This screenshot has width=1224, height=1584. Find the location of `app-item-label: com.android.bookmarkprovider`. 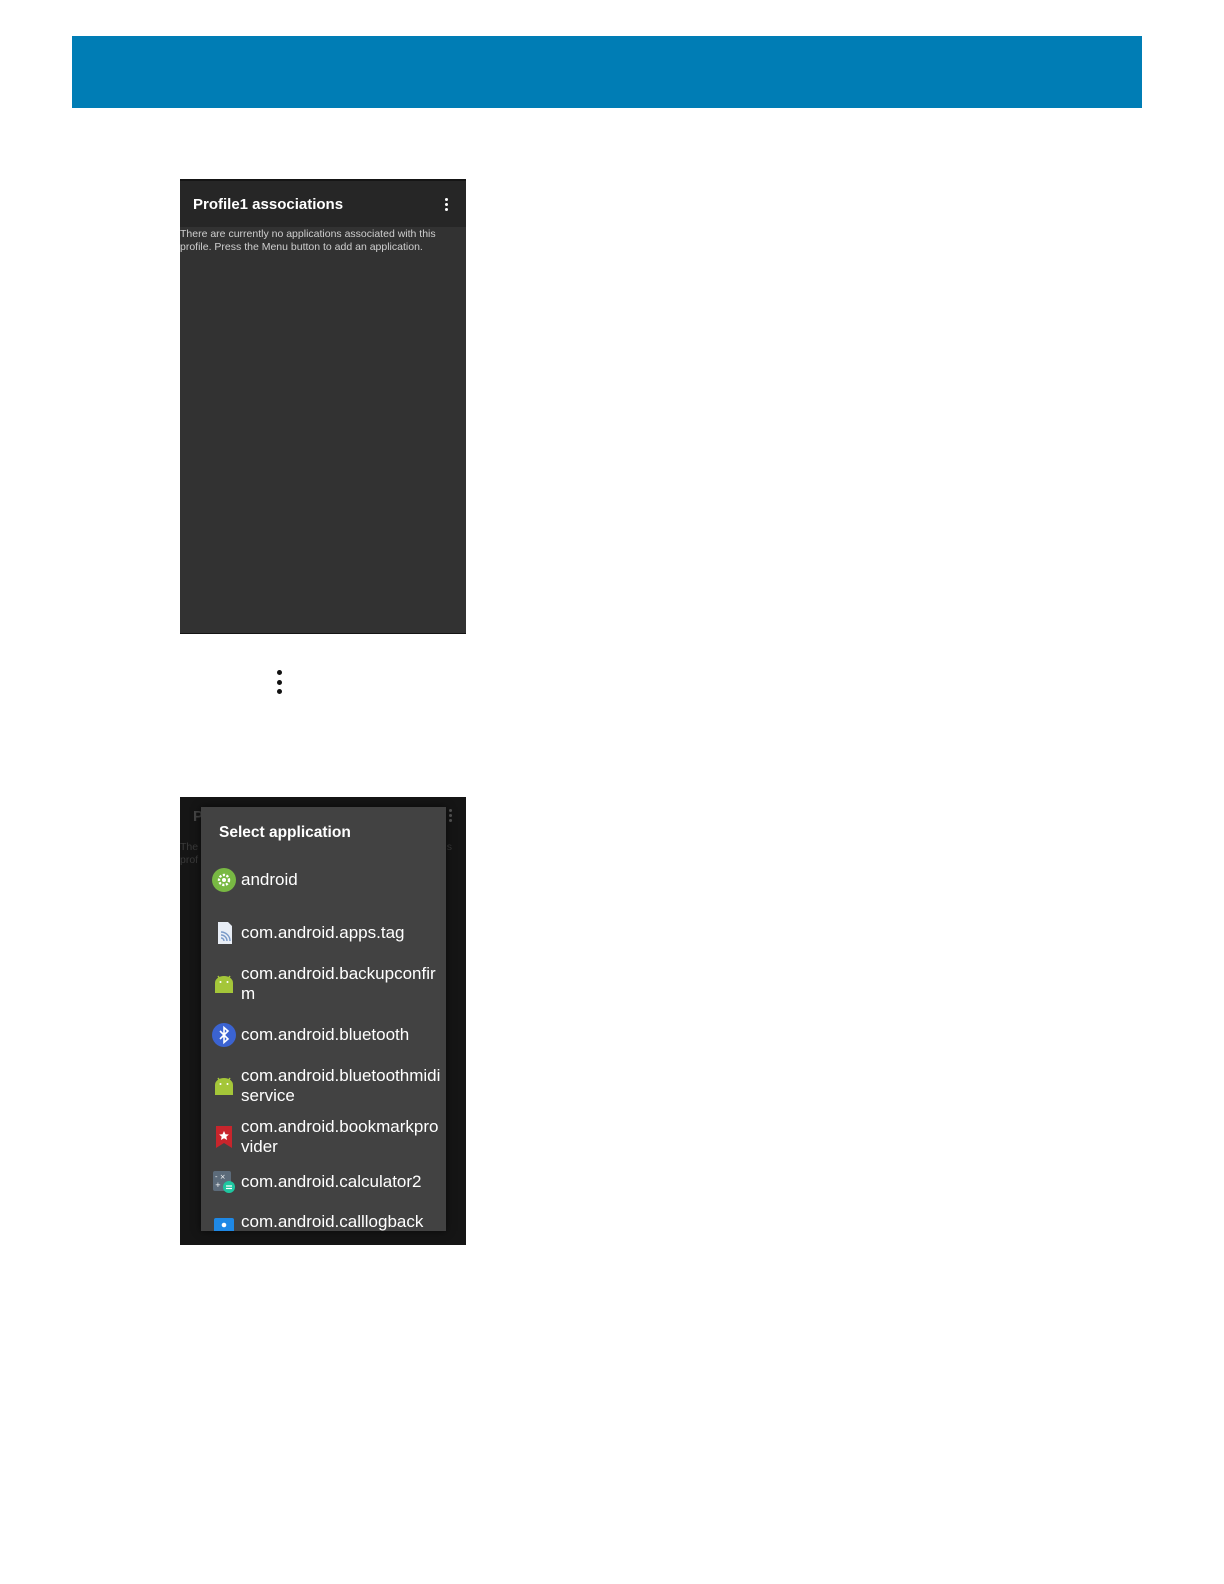

app-item-label: com.android.bookmarkprovider is located at coordinates (340, 1136).